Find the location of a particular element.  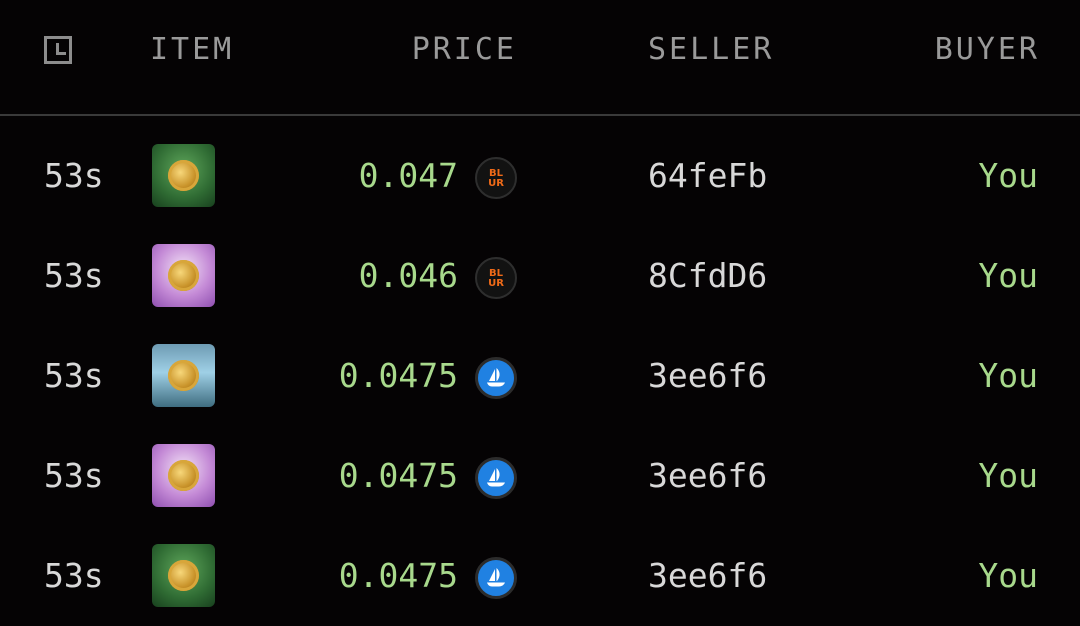

column-header-buyer: BUYER is located at coordinates (987, 50).